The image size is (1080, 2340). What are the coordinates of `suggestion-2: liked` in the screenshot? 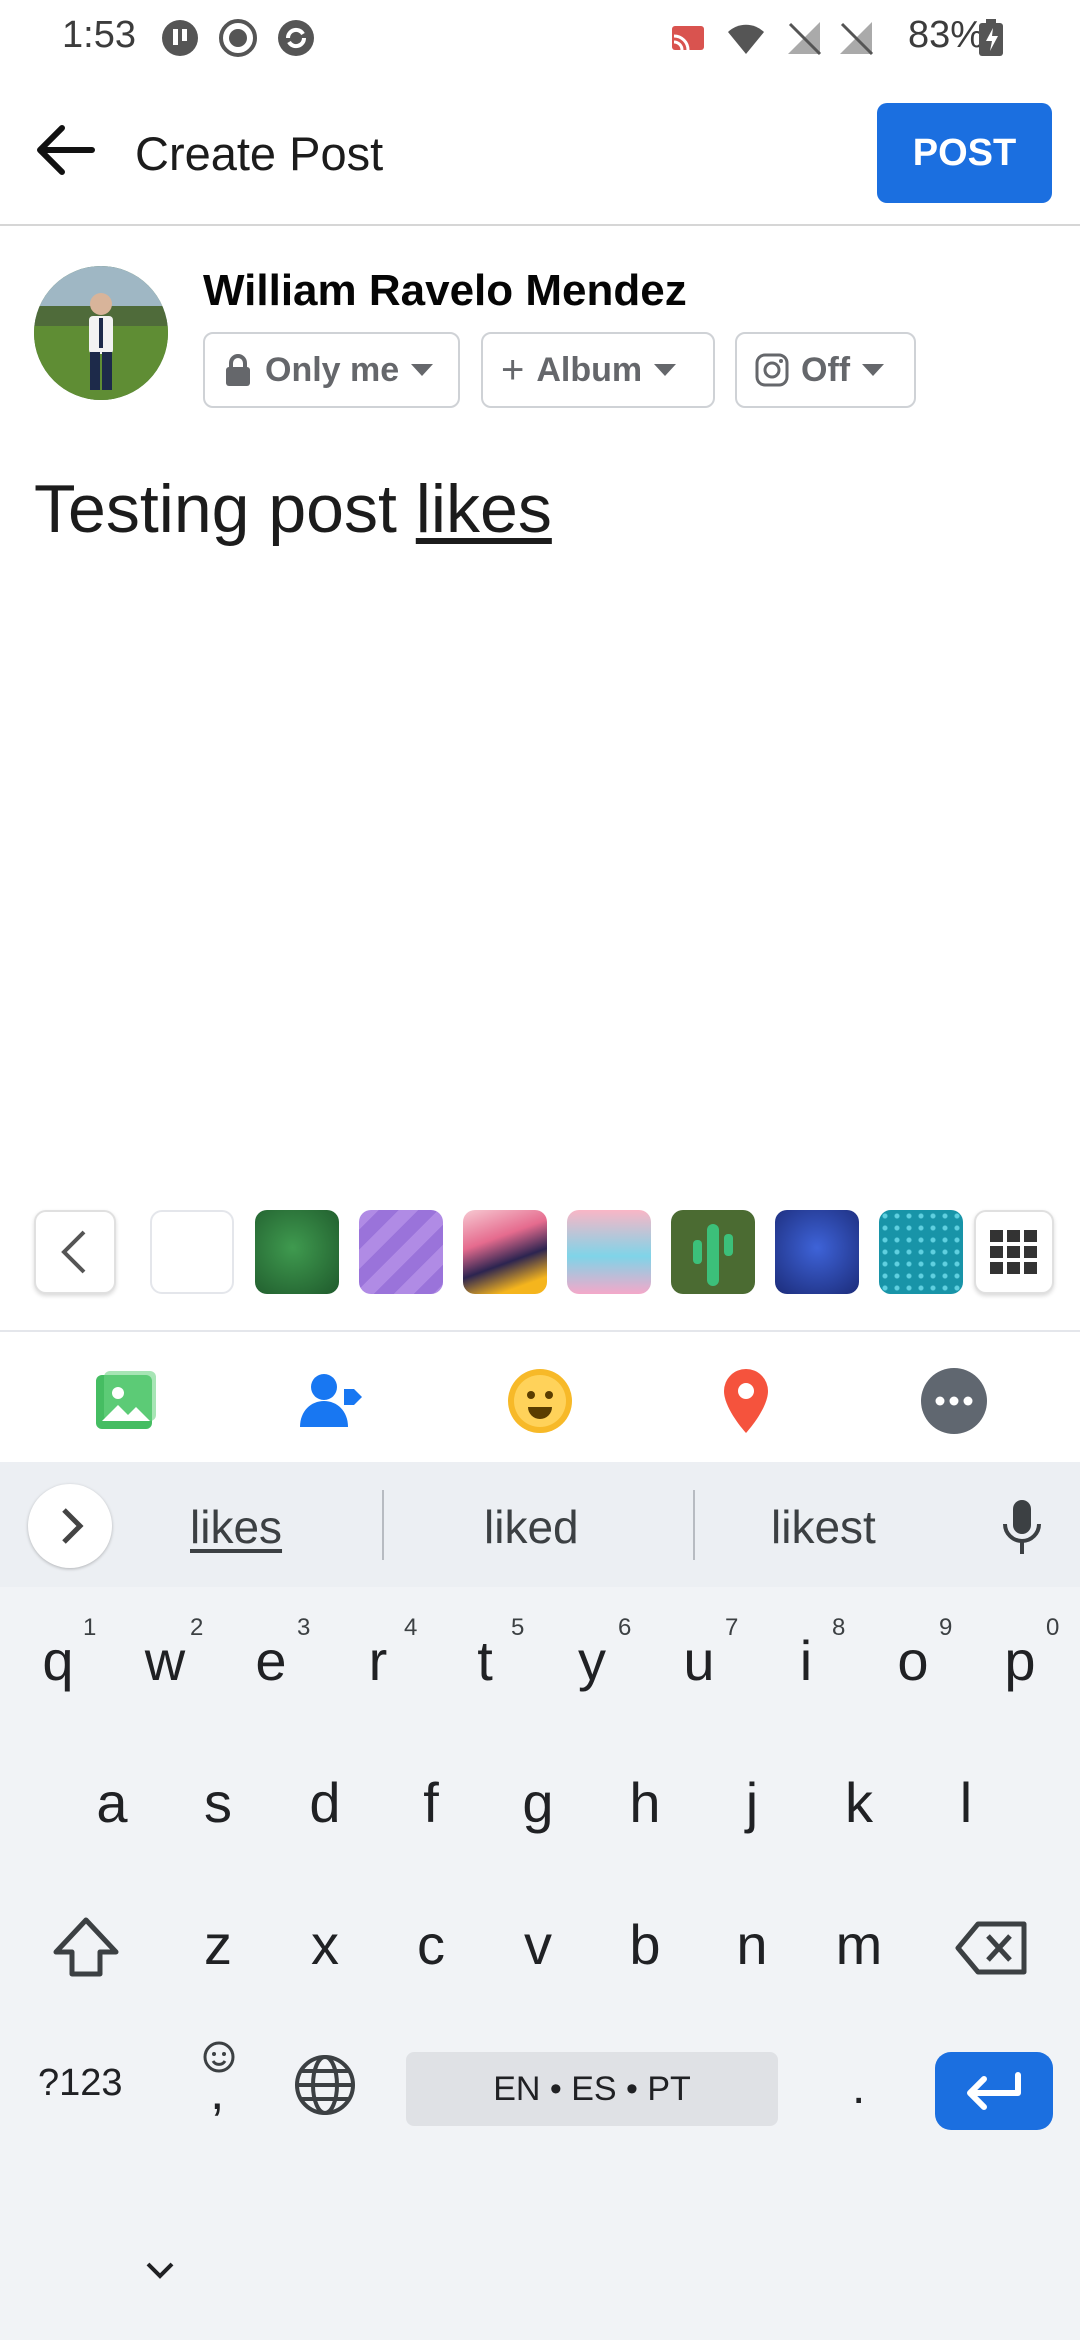 It's located at (531, 1527).